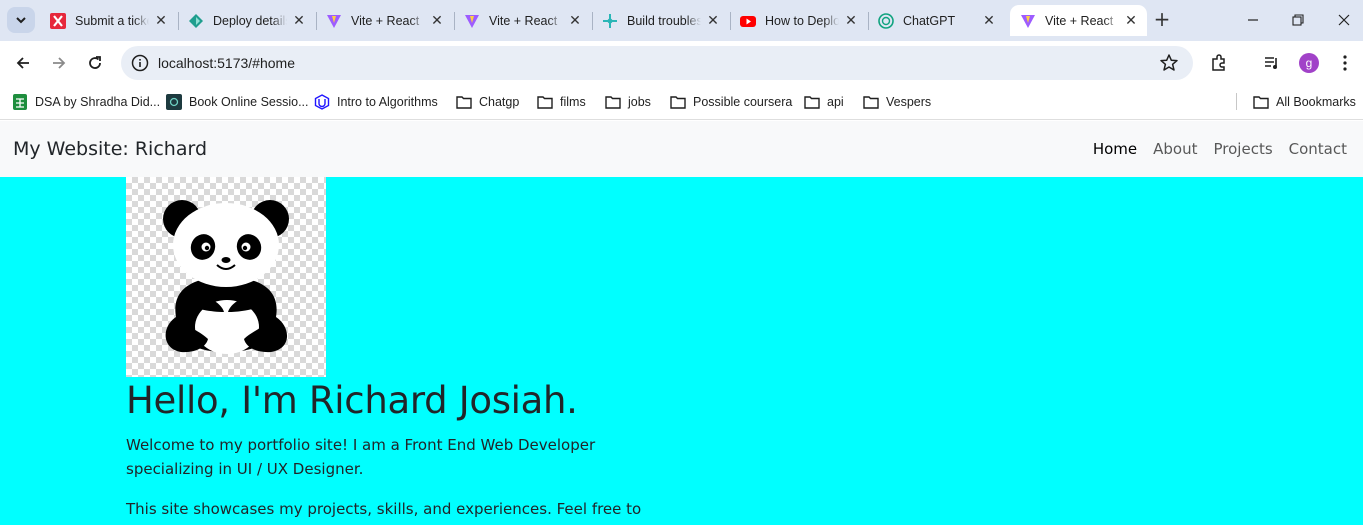  I want to click on nav-links: Home About Projects Contact, so click(1220, 149).